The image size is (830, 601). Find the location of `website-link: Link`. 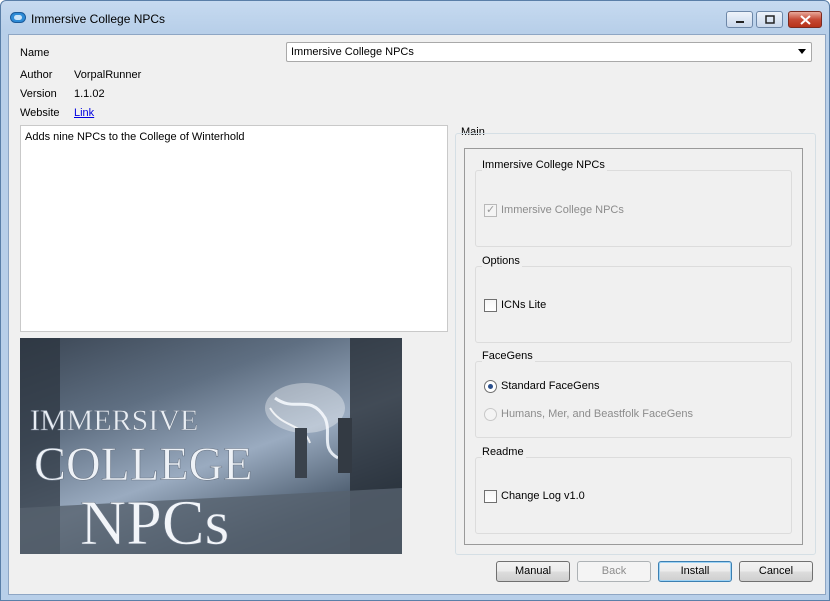

website-link: Link is located at coordinates (84, 113).